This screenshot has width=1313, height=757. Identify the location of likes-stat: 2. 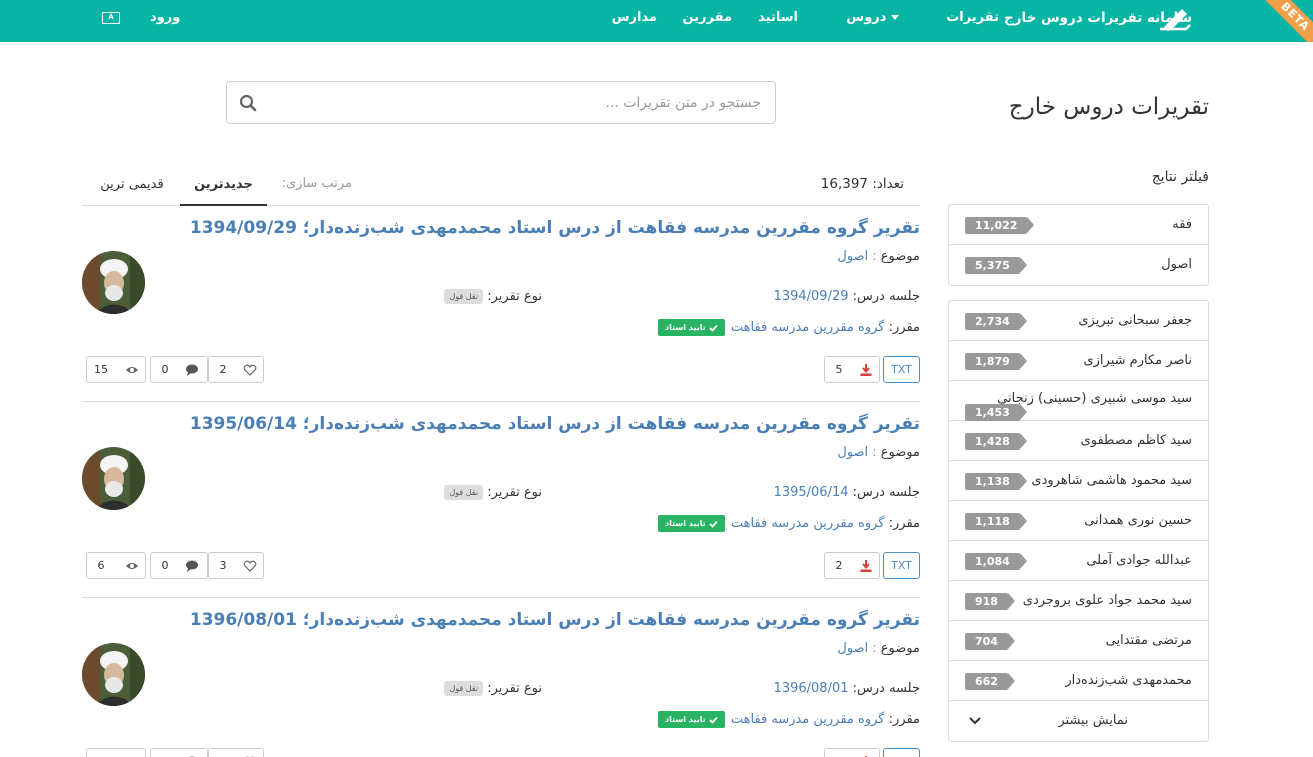
(236, 369).